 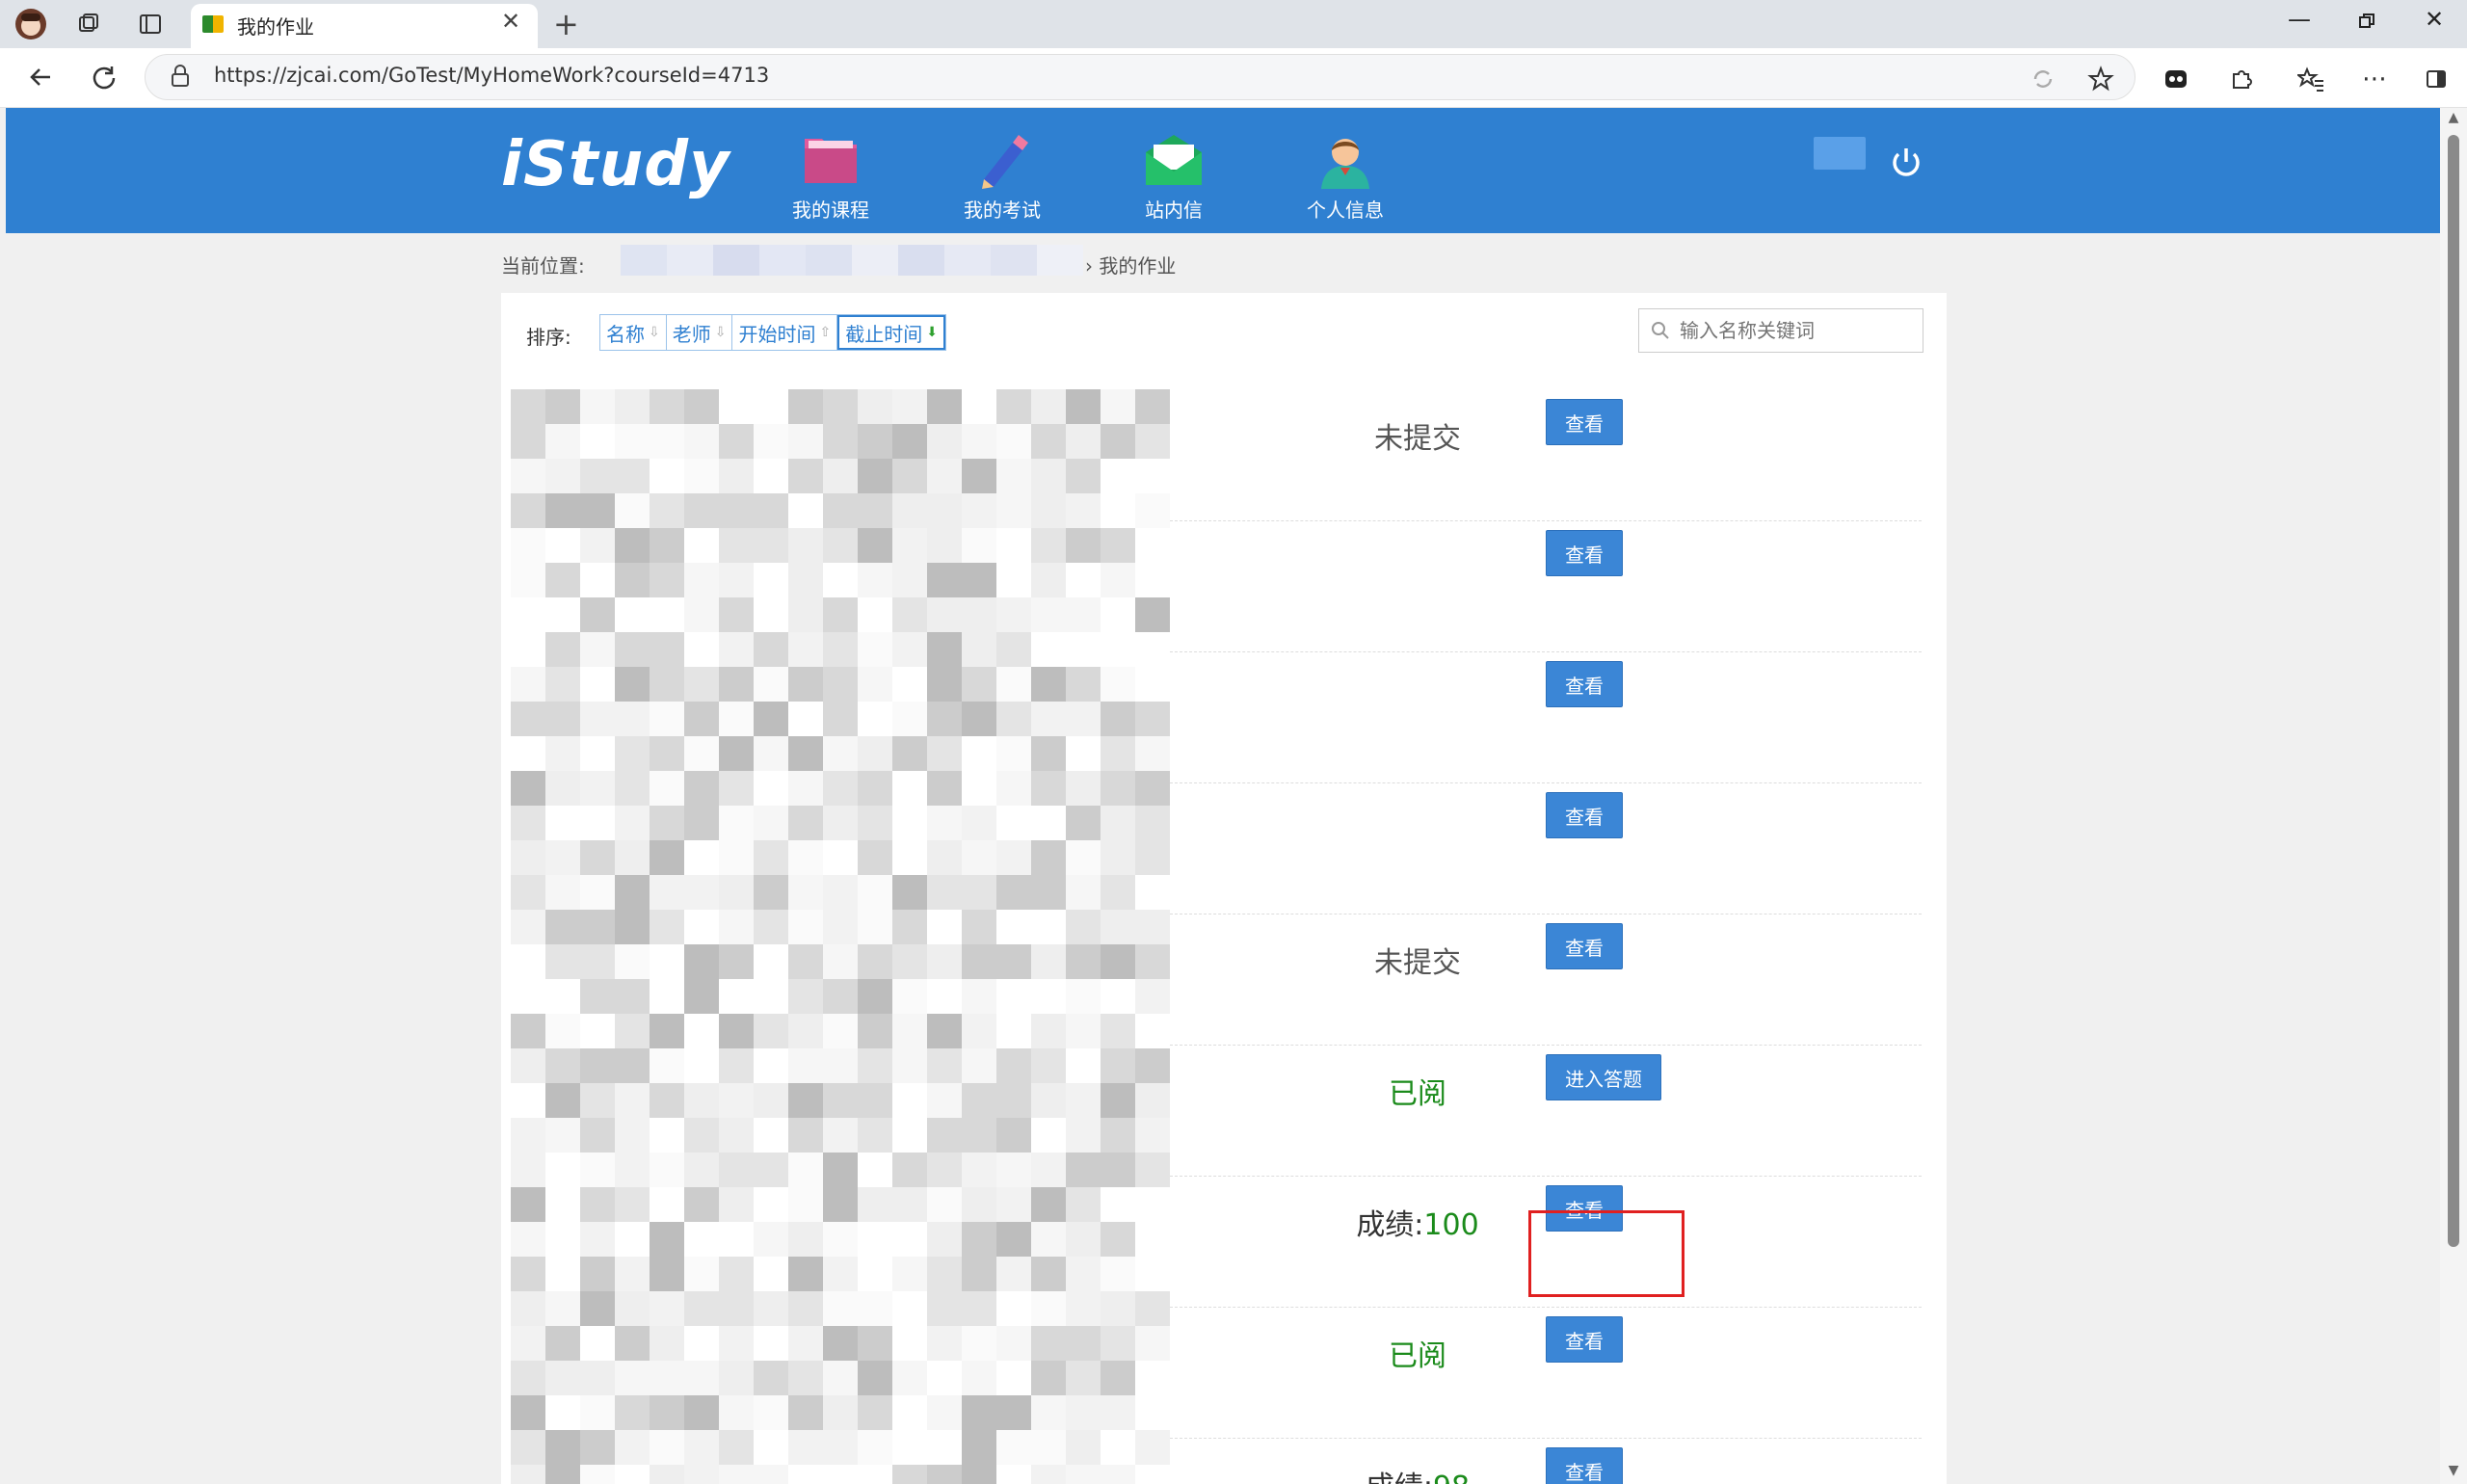 I want to click on sidebar-toggle-icon, so click(x=2436, y=79).